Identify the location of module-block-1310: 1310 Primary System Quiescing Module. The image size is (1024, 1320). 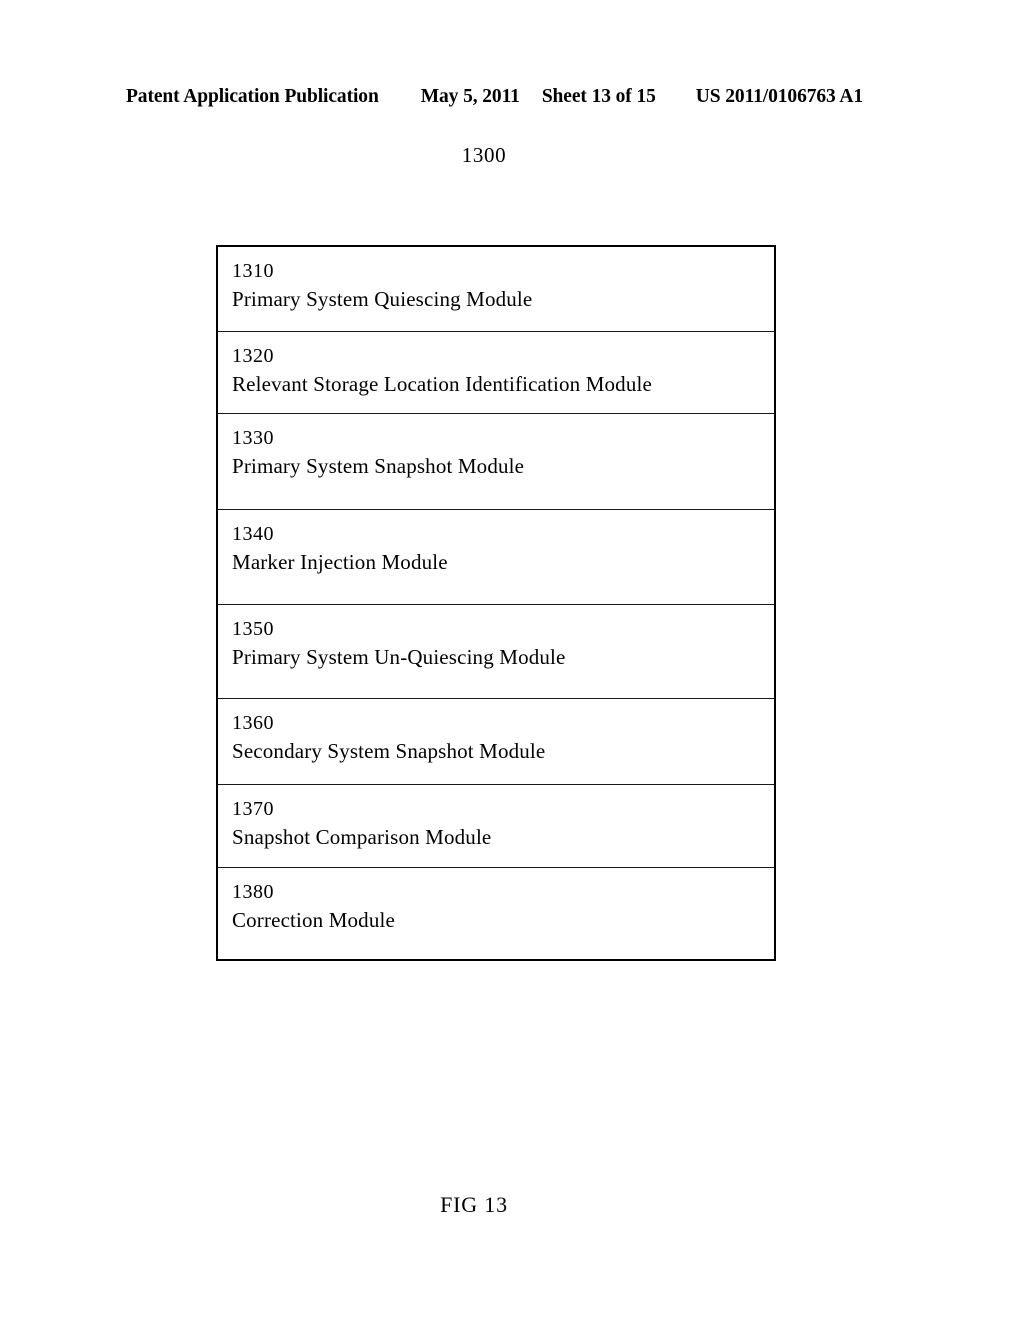
(496, 289).